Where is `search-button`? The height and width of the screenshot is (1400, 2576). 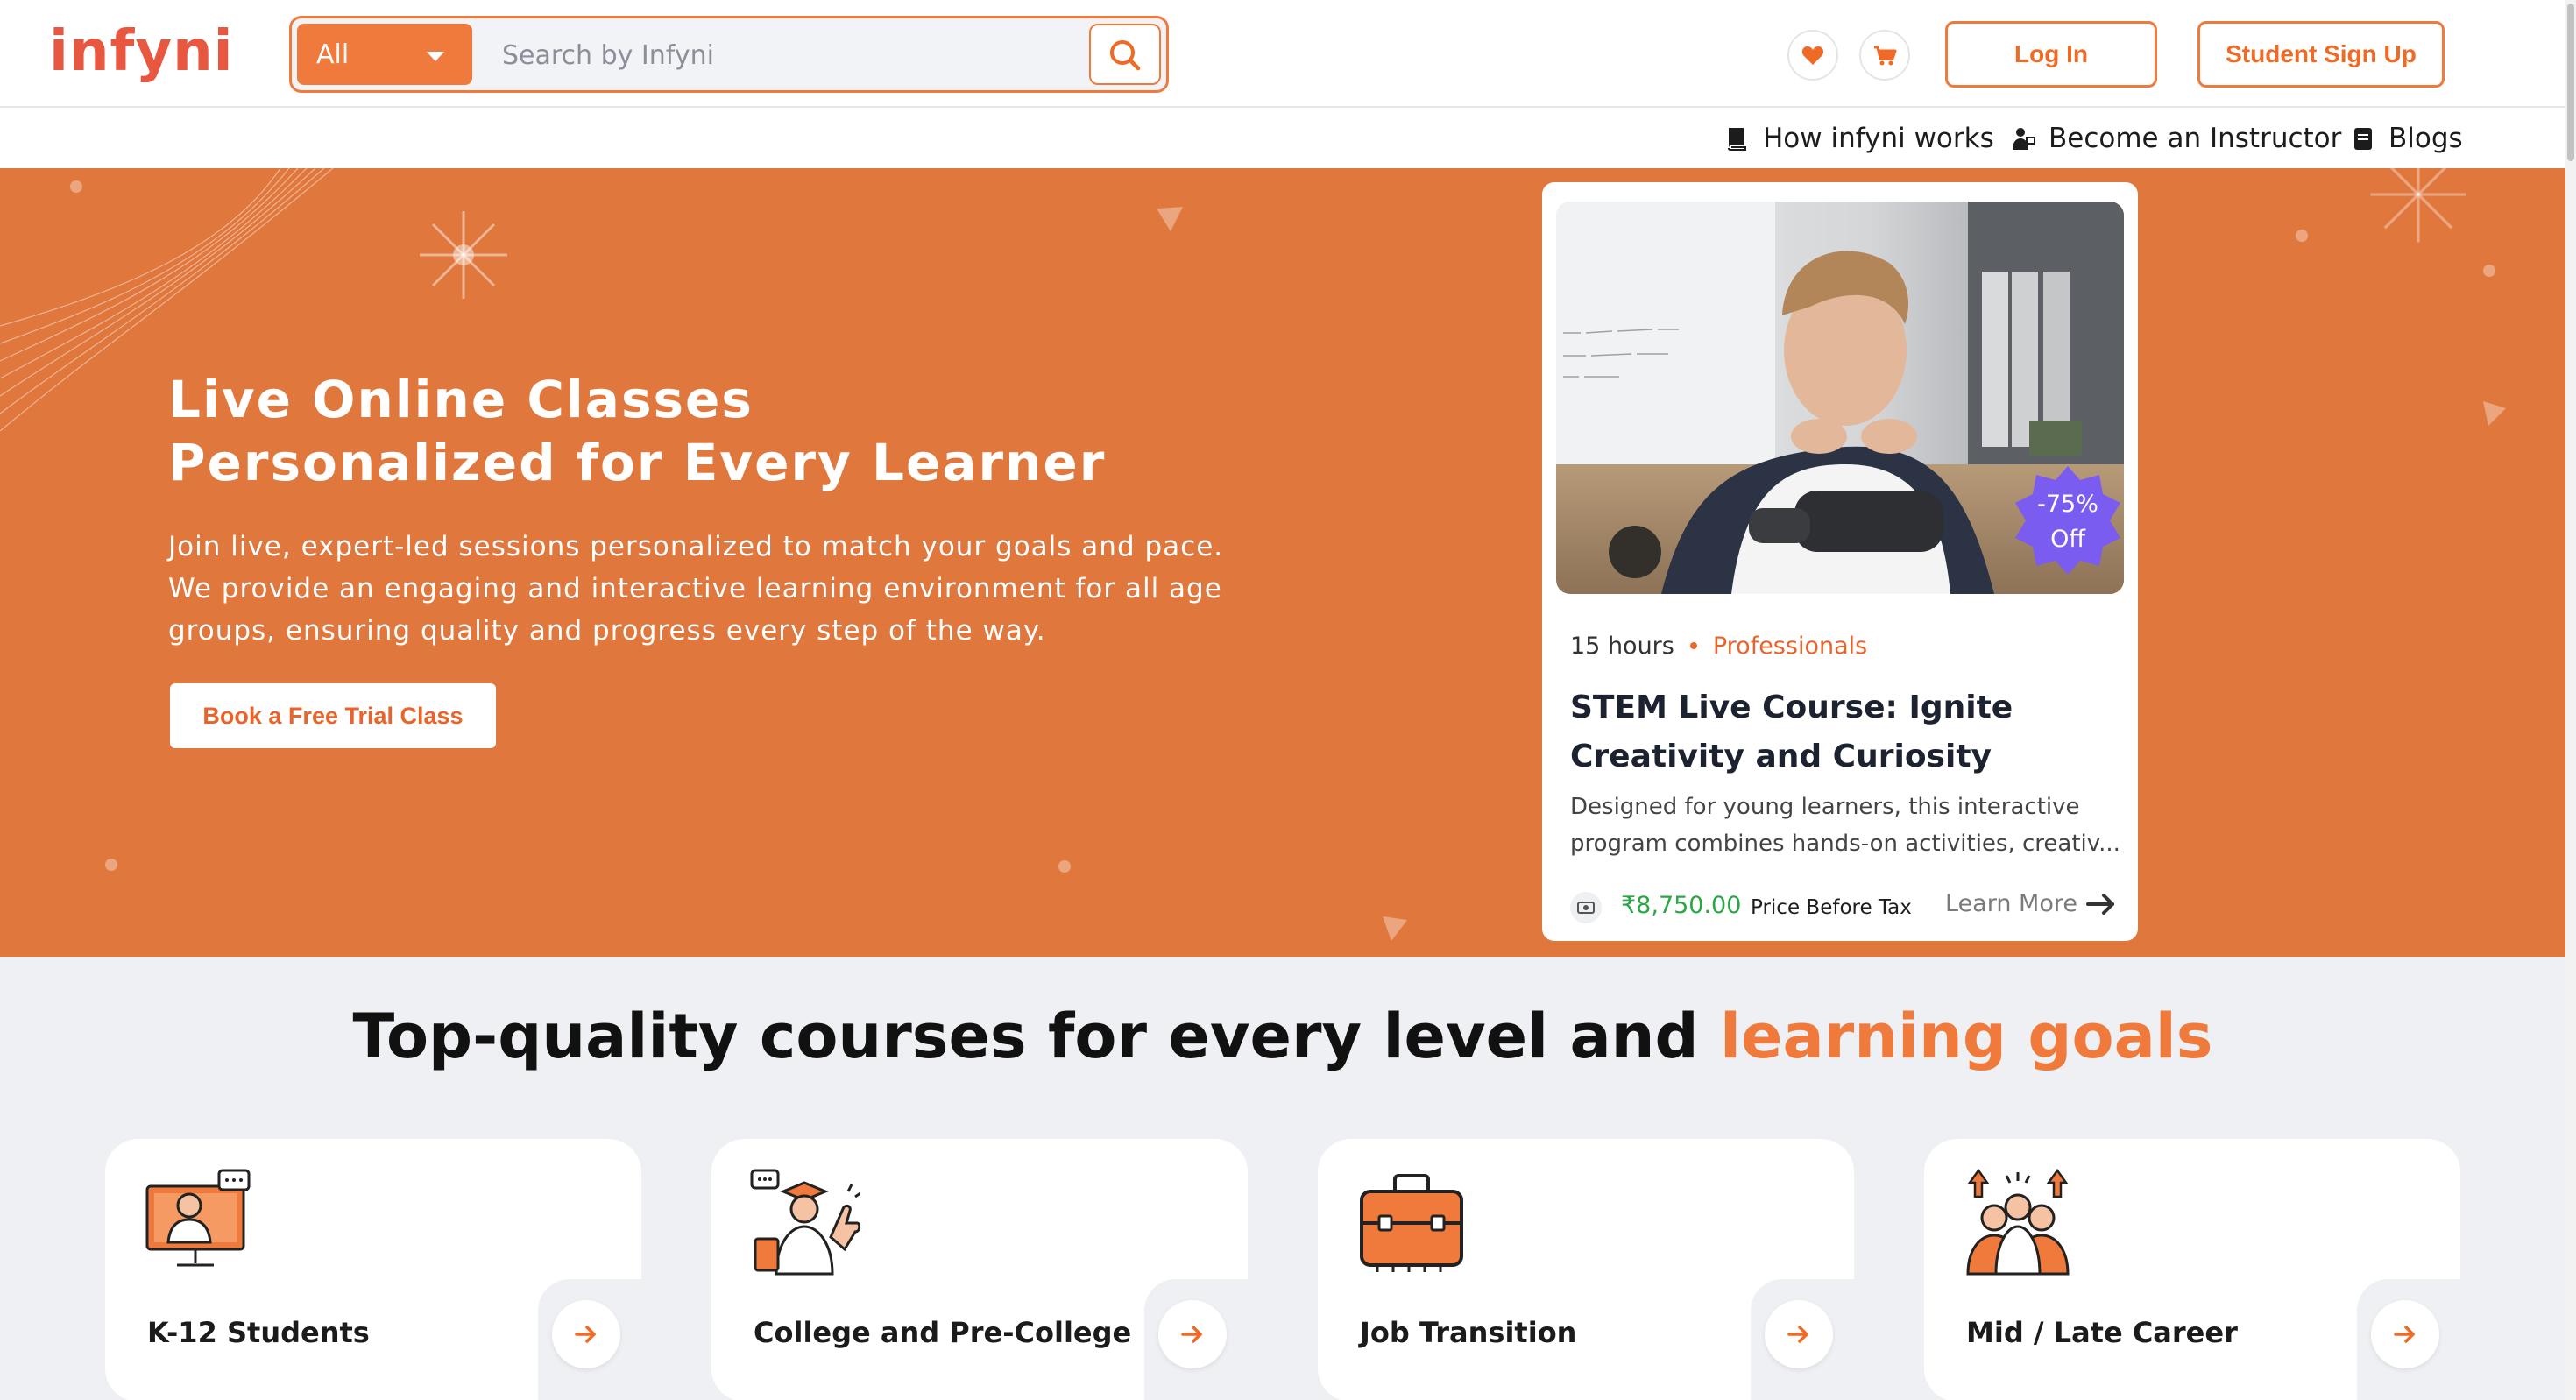
search-button is located at coordinates (1125, 54).